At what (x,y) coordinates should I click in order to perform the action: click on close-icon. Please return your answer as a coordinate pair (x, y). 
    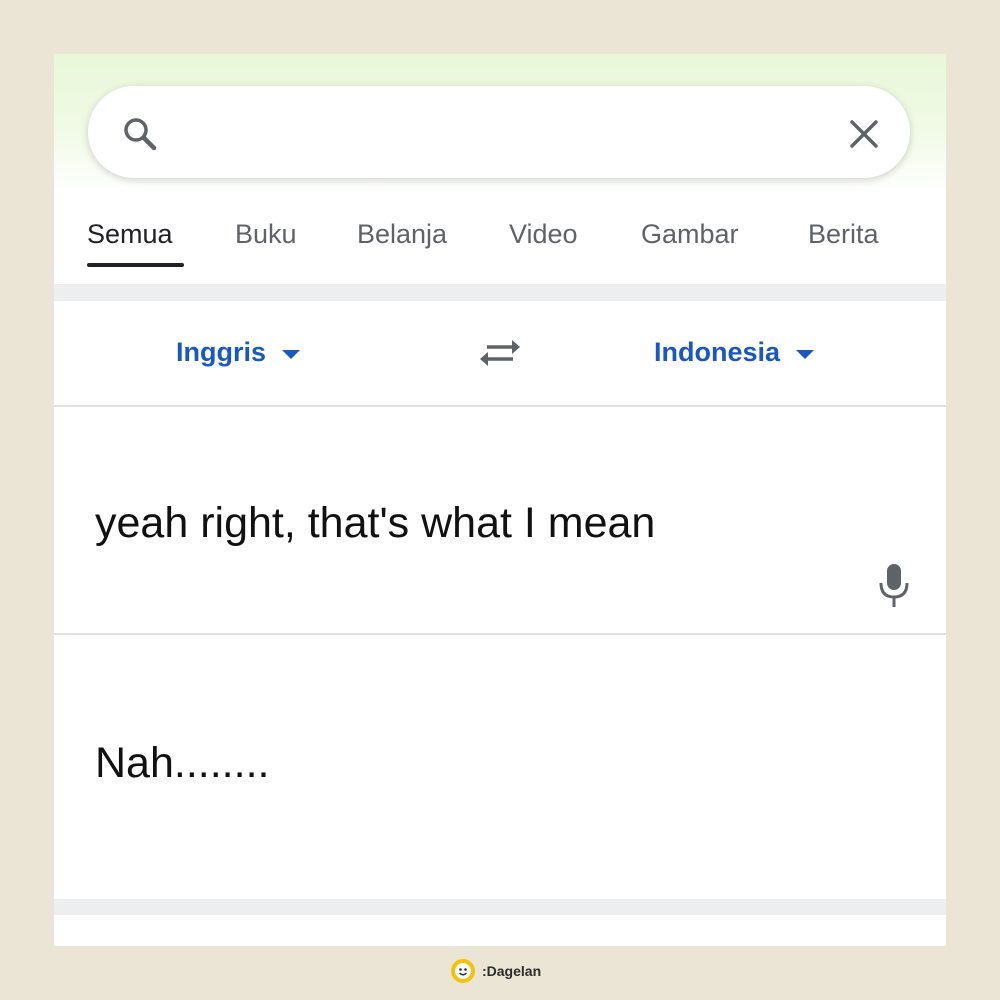
    Looking at the image, I should click on (864, 134).